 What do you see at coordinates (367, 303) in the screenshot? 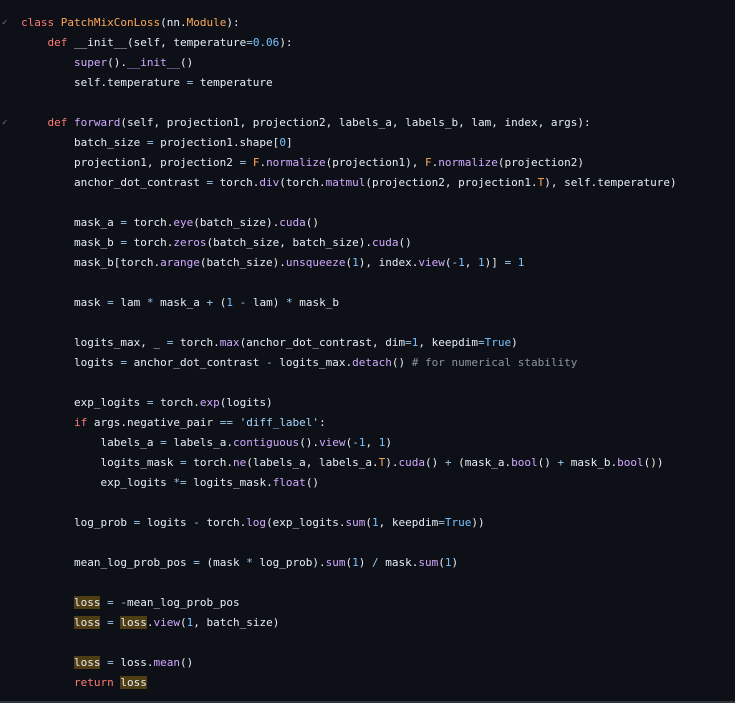
I see `code-line: mask = lam * mask_a + (1 - lam) * mask_b` at bounding box center [367, 303].